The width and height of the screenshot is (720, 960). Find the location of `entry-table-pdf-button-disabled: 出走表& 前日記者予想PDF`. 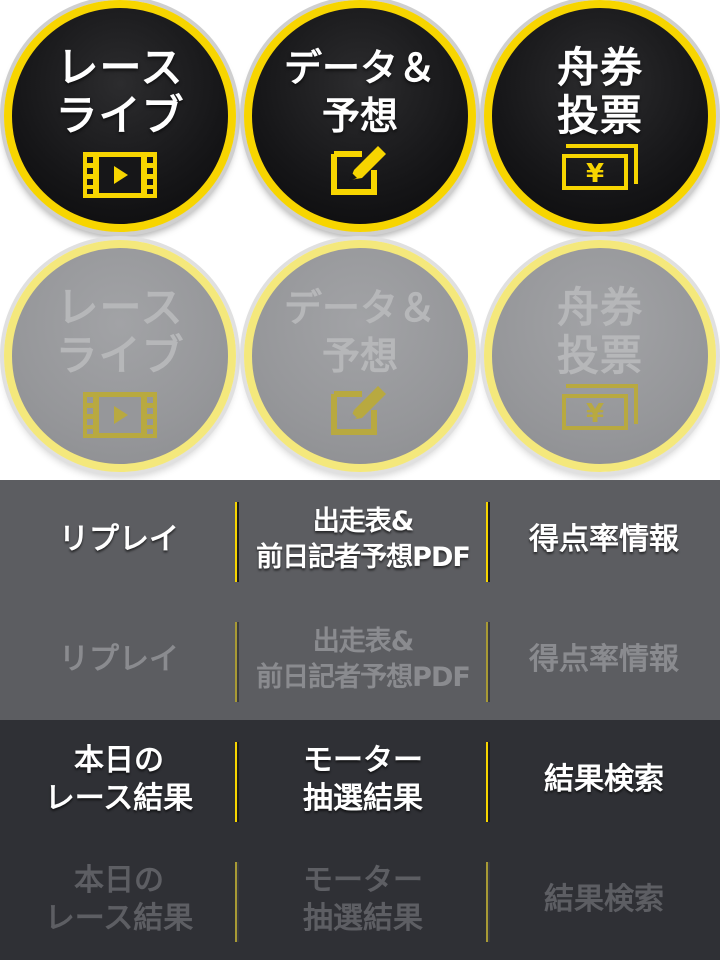

entry-table-pdf-button-disabled: 出走表& 前日記者予想PDF is located at coordinates (363, 660).